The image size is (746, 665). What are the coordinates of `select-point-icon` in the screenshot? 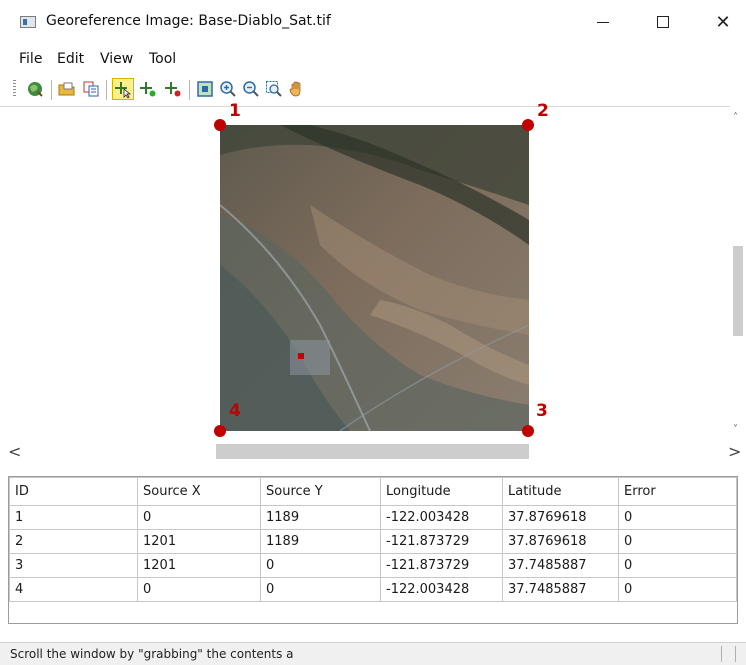 It's located at (123, 90).